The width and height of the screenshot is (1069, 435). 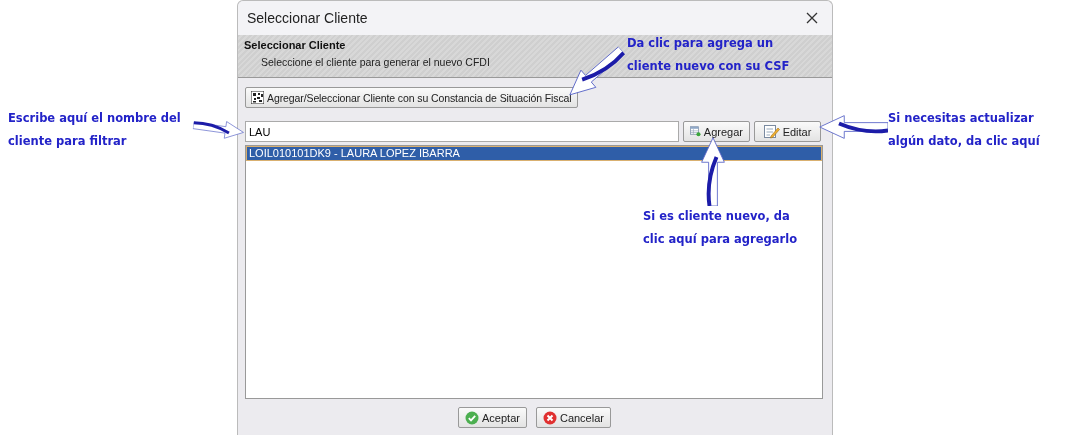 I want to click on search-field: LAU, so click(x=462, y=131).